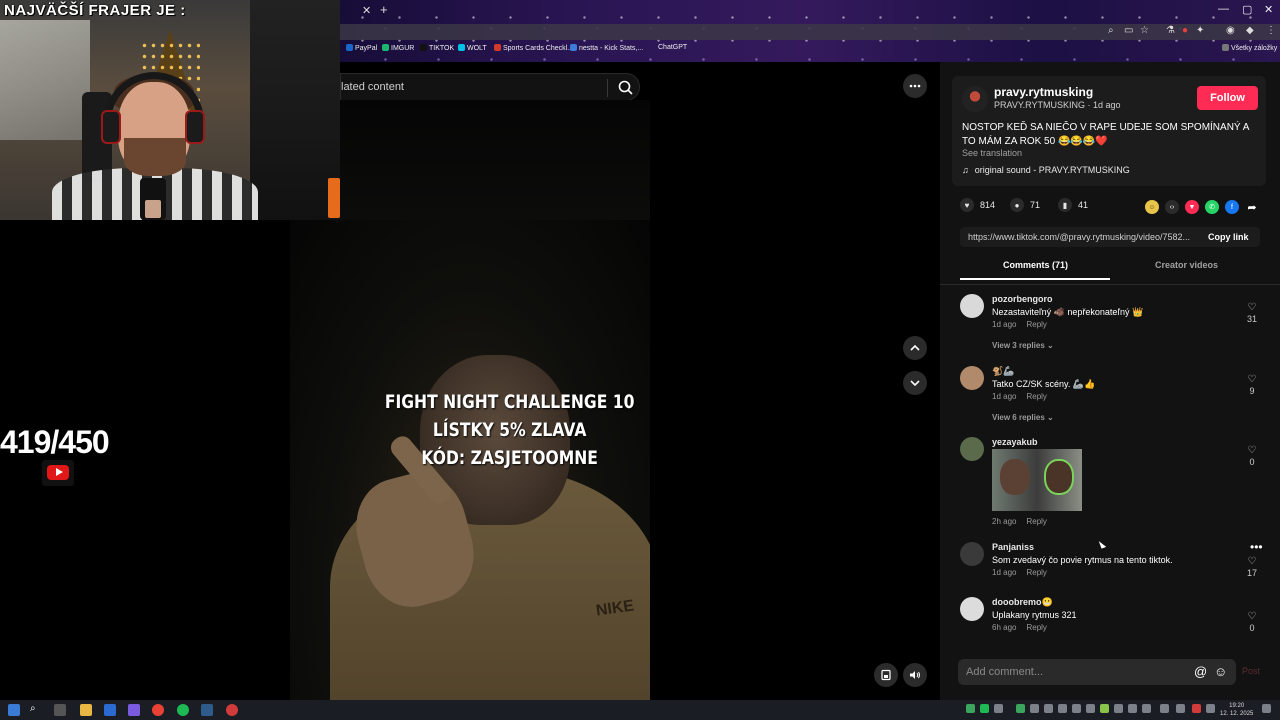 This screenshot has width=1280, height=720. What do you see at coordinates (1223, 9) in the screenshot?
I see `minimize-icon: —` at bounding box center [1223, 9].